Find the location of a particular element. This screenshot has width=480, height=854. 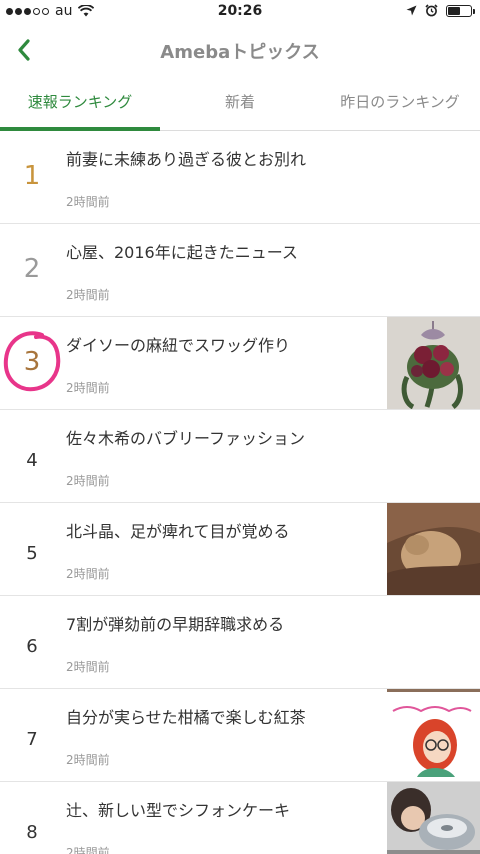

rank-number: 1 is located at coordinates (32, 176).